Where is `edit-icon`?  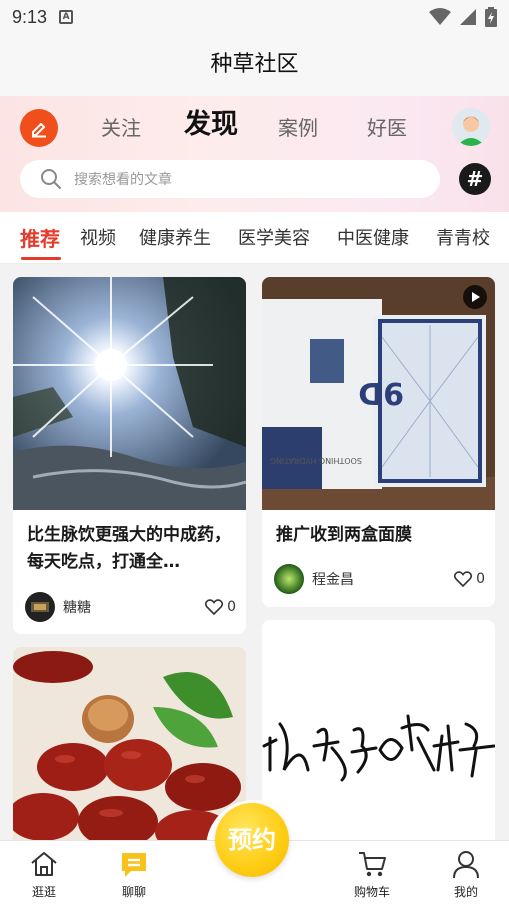
edit-icon is located at coordinates (39, 130).